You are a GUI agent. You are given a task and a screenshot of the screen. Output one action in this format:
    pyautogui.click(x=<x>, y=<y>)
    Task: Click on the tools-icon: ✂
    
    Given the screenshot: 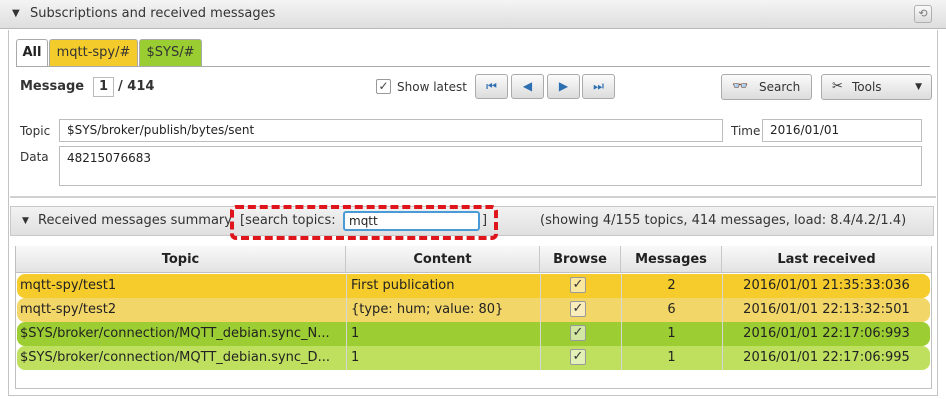 What is the action you would take?
    pyautogui.click(x=837, y=86)
    